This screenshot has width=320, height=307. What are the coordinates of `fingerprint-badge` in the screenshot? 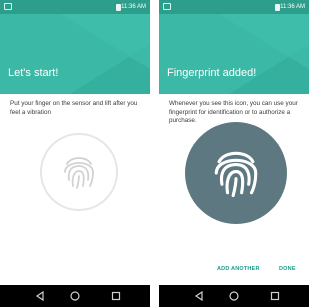 It's located at (236, 173).